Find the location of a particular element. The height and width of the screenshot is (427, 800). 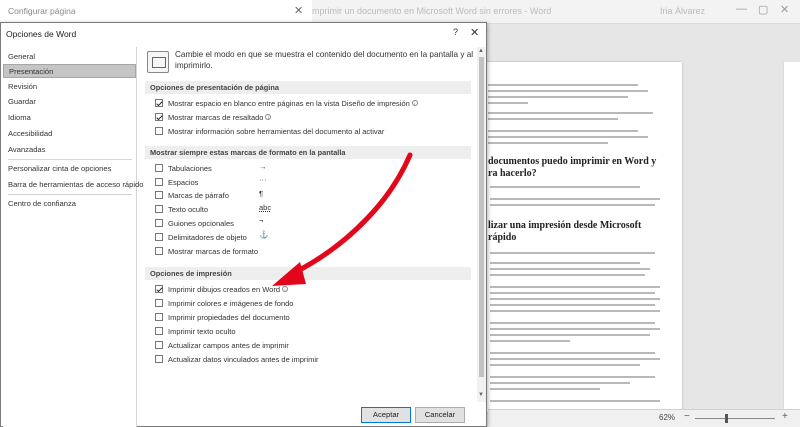

tab-mark-icon: → is located at coordinates (263, 166).